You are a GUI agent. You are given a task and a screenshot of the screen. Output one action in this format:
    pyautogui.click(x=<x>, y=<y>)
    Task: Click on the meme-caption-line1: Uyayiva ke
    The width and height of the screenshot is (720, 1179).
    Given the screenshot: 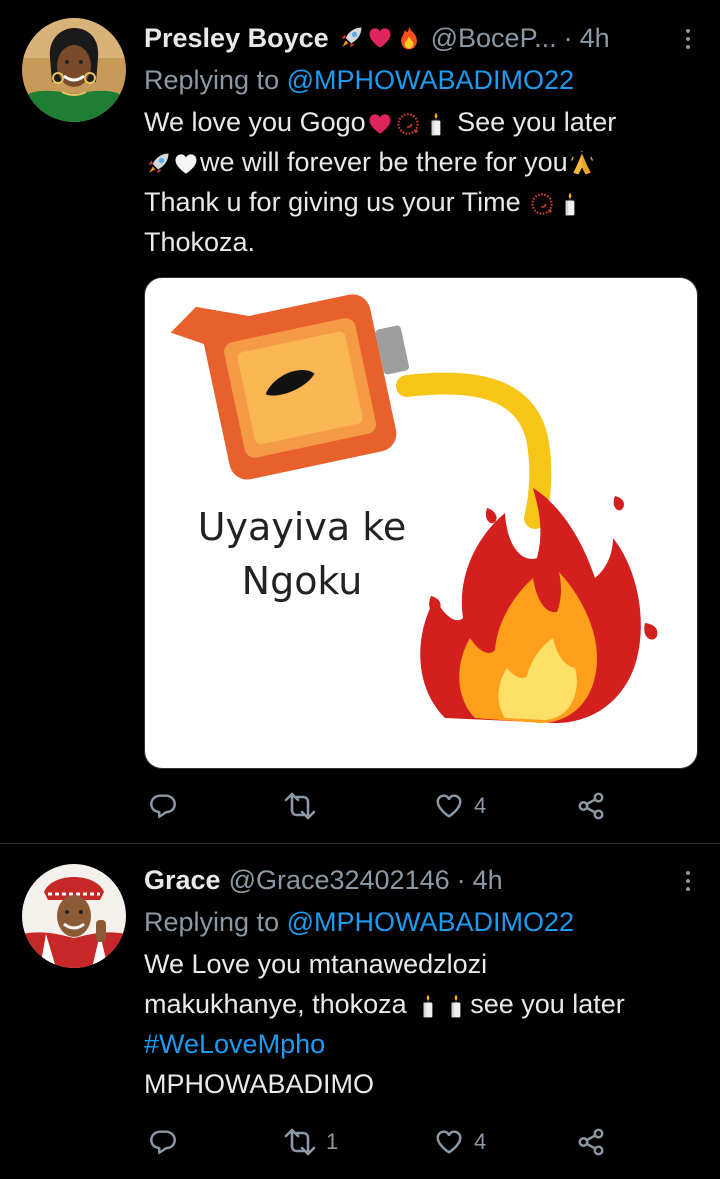 What is the action you would take?
    pyautogui.click(x=302, y=527)
    